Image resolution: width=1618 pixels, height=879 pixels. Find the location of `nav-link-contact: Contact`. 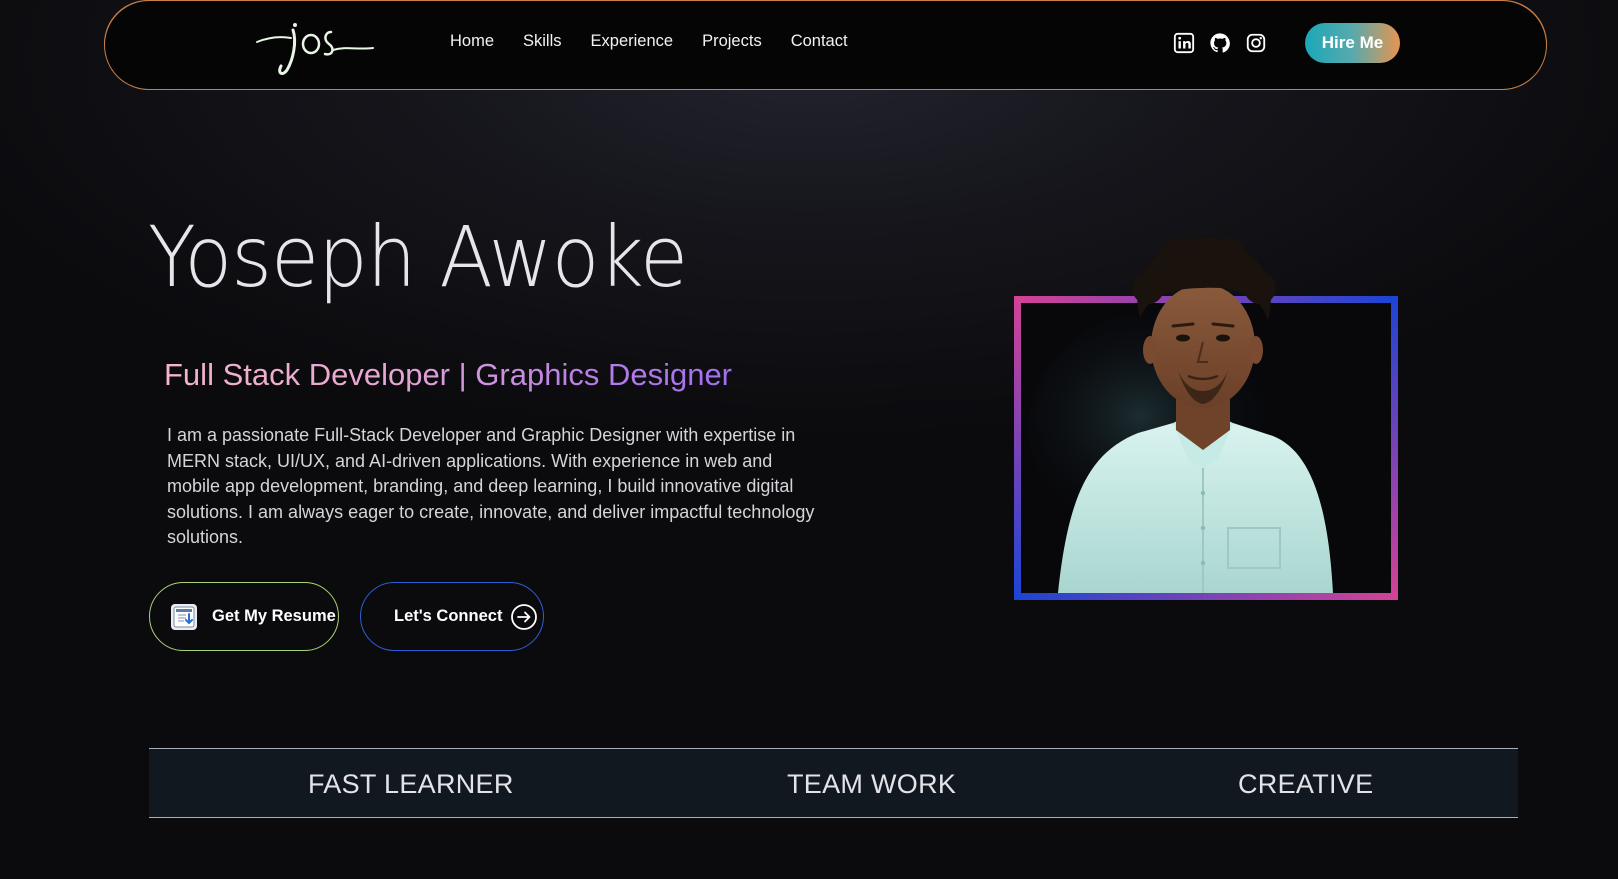

nav-link-contact: Contact is located at coordinates (819, 41).